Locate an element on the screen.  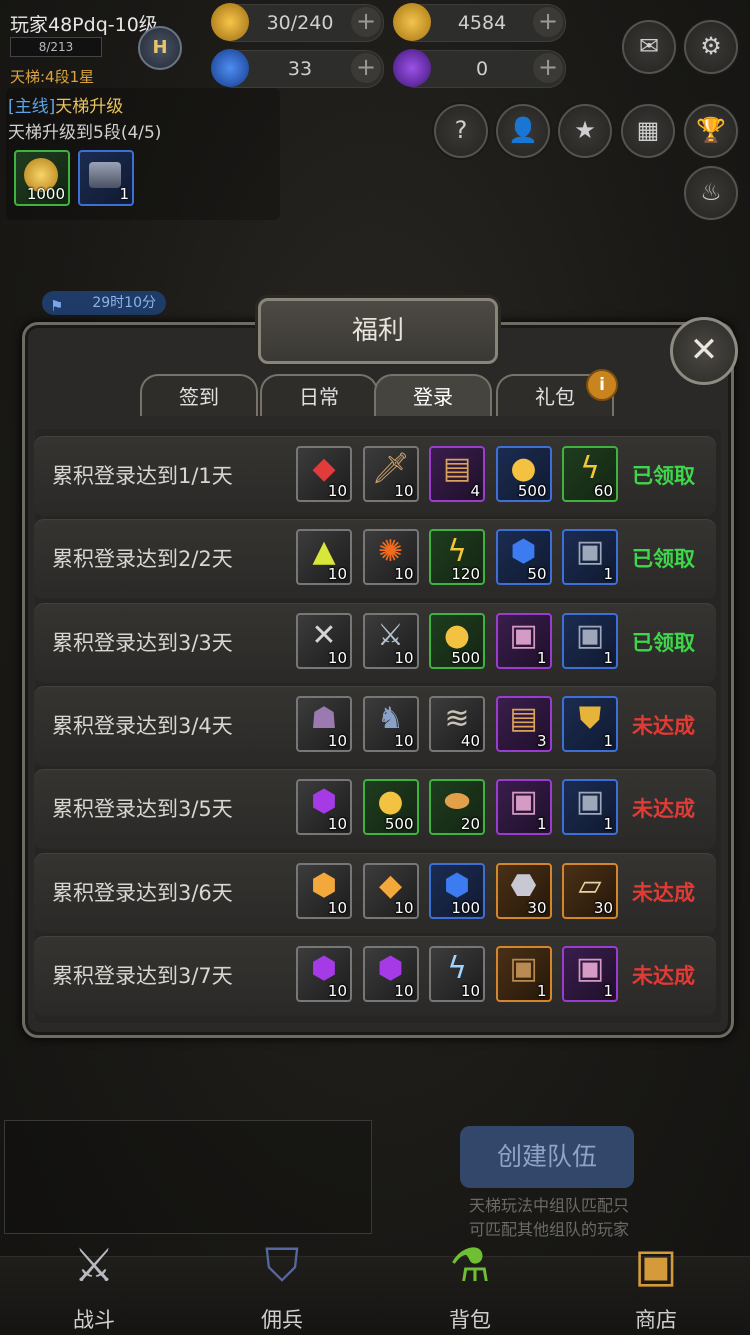
nav-mercenary: ⛉ 佣兵 is located at coordinates (282, 1282).